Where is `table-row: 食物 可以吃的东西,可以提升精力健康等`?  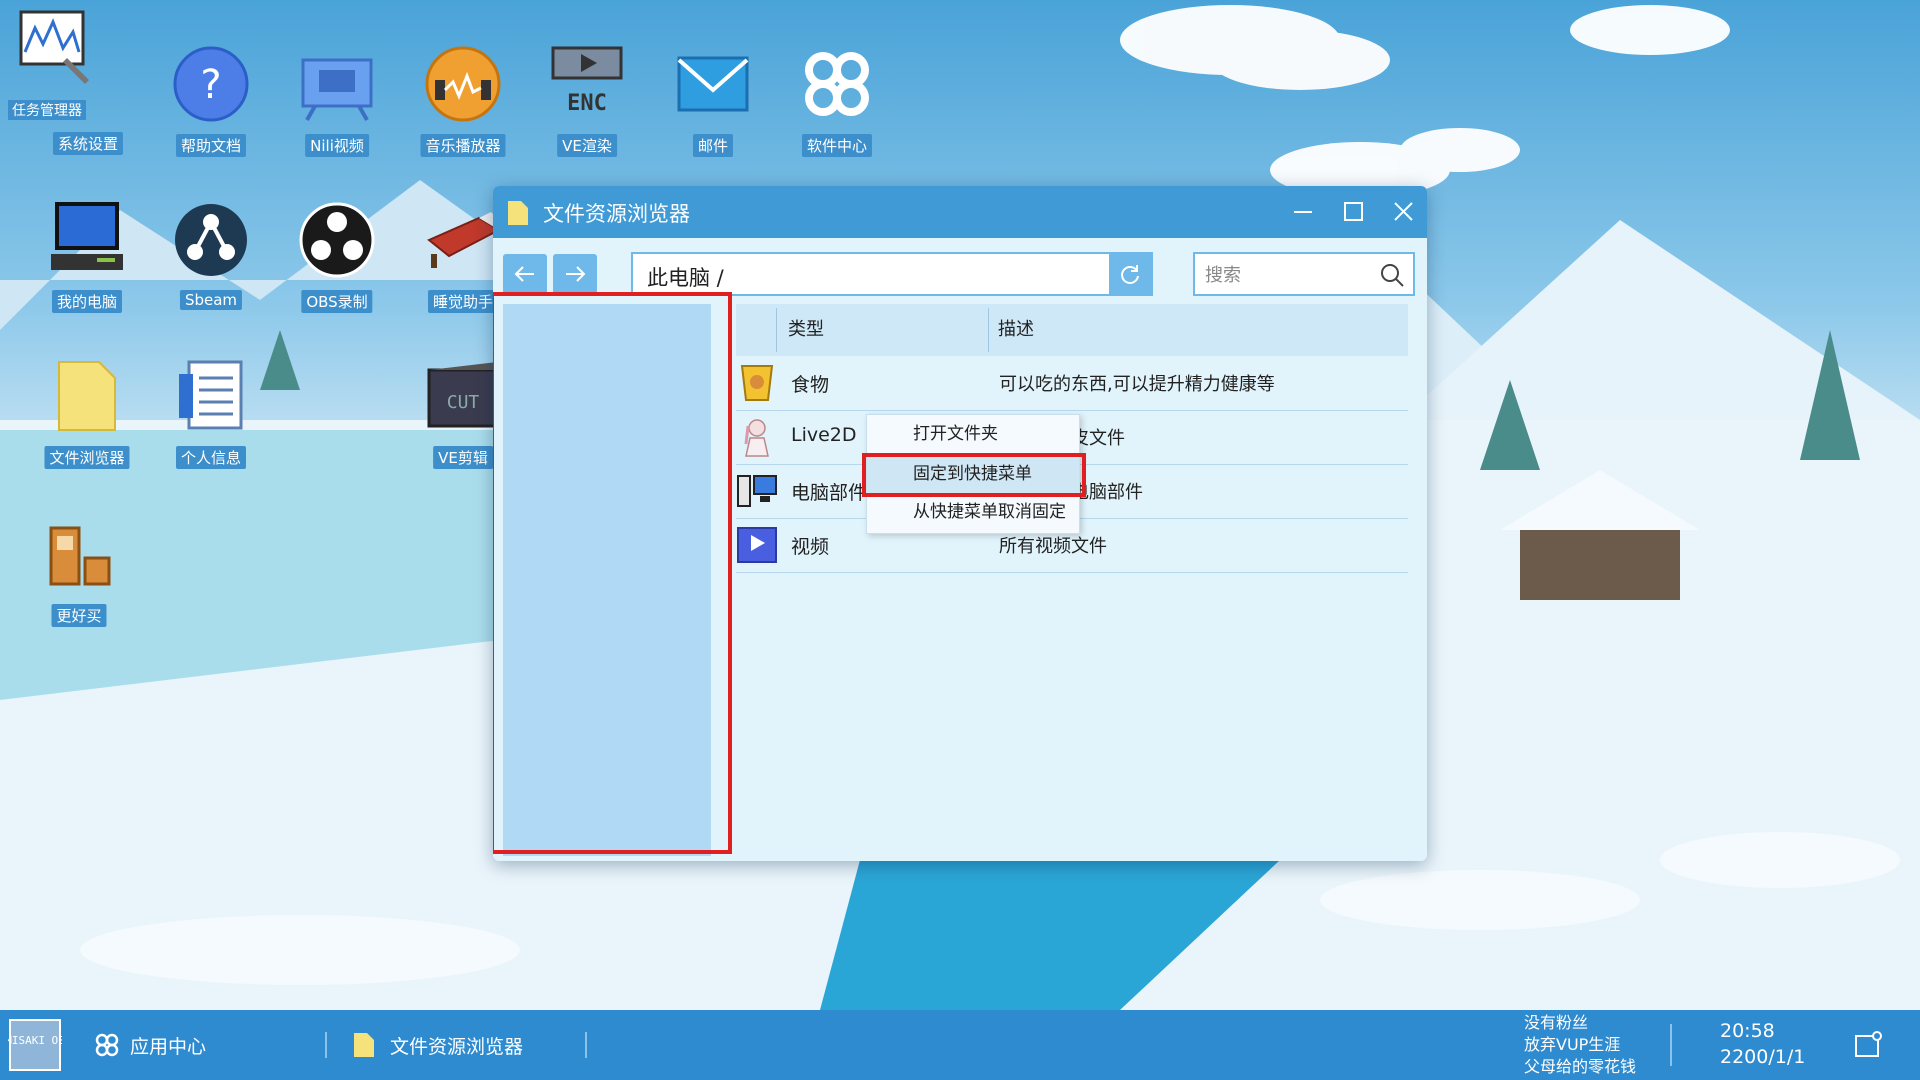 table-row: 食物 可以吃的东西,可以提升精力健康等 is located at coordinates (1072, 383).